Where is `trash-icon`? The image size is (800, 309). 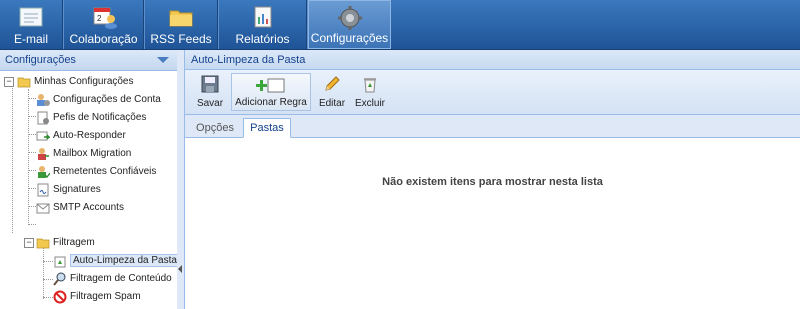
trash-icon is located at coordinates (370, 85).